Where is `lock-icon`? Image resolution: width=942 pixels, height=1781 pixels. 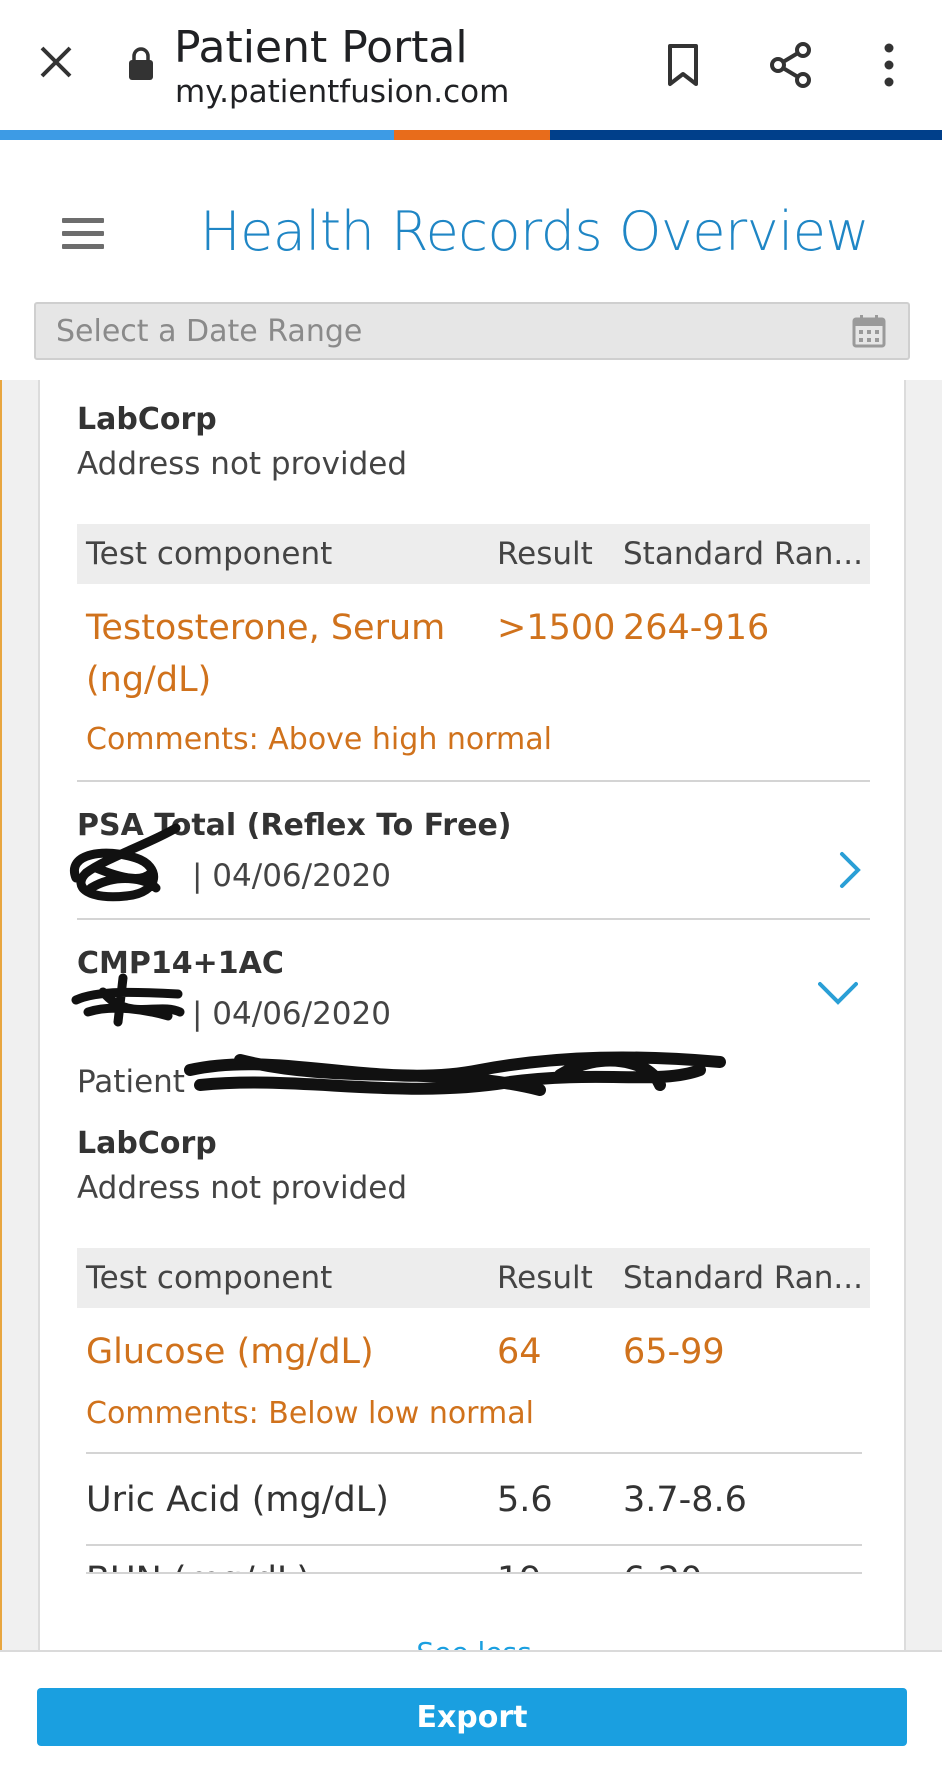
lock-icon is located at coordinates (141, 63).